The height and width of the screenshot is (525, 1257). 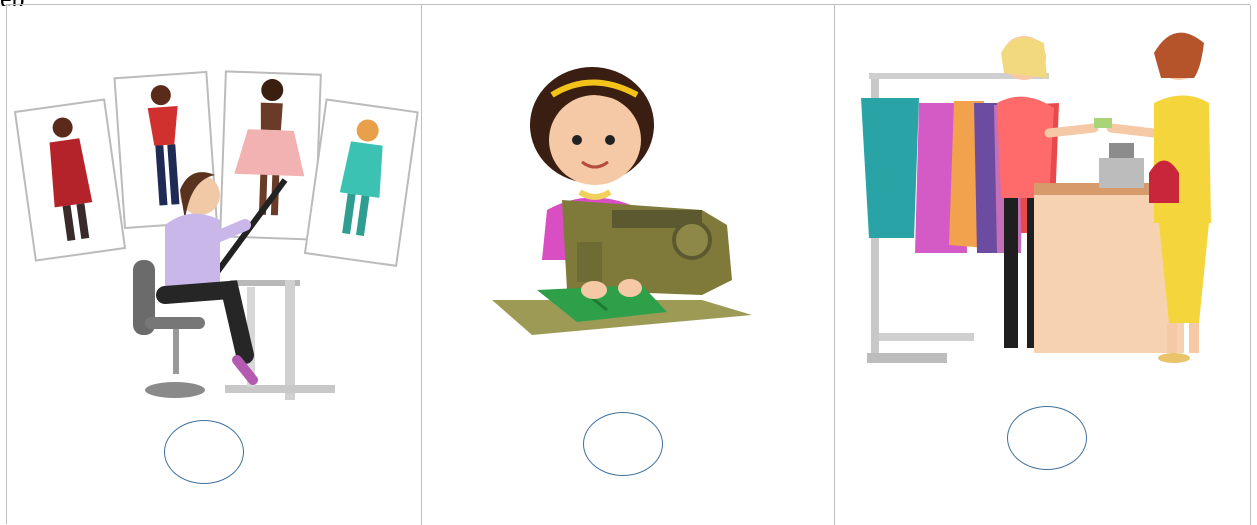 What do you see at coordinates (622, 201) in the screenshot?
I see `seamstress-sewing-machine-illustration` at bounding box center [622, 201].